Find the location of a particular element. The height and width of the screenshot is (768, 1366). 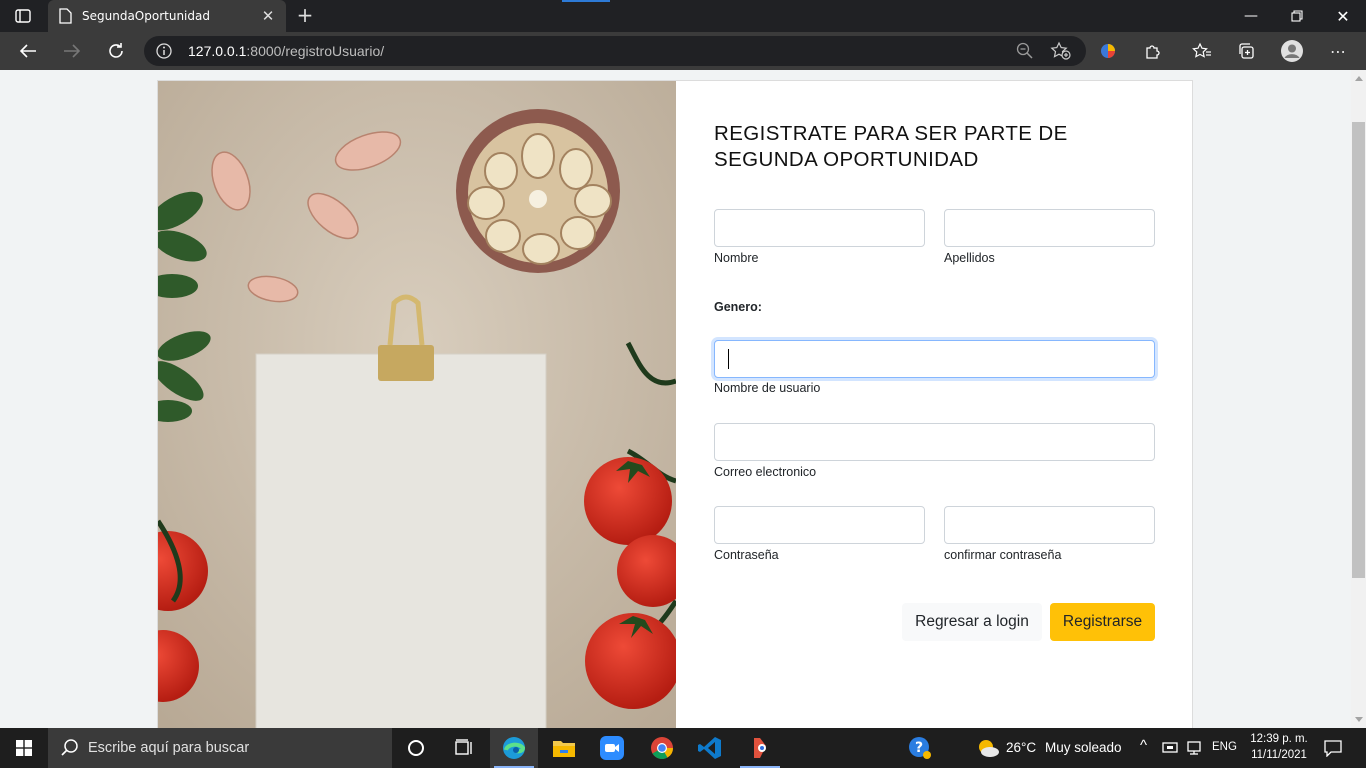

page-scrollbar is located at coordinates (1358, 399).